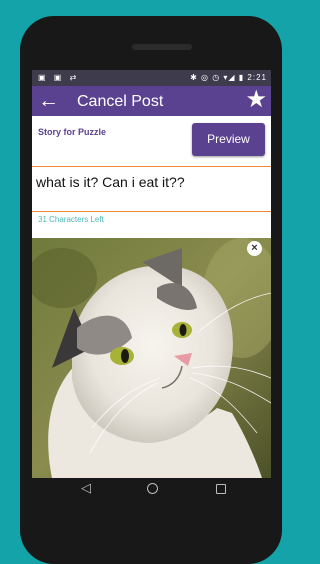 The width and height of the screenshot is (320, 564). Describe the element at coordinates (256, 100) in the screenshot. I see `star-icon: ★` at that location.